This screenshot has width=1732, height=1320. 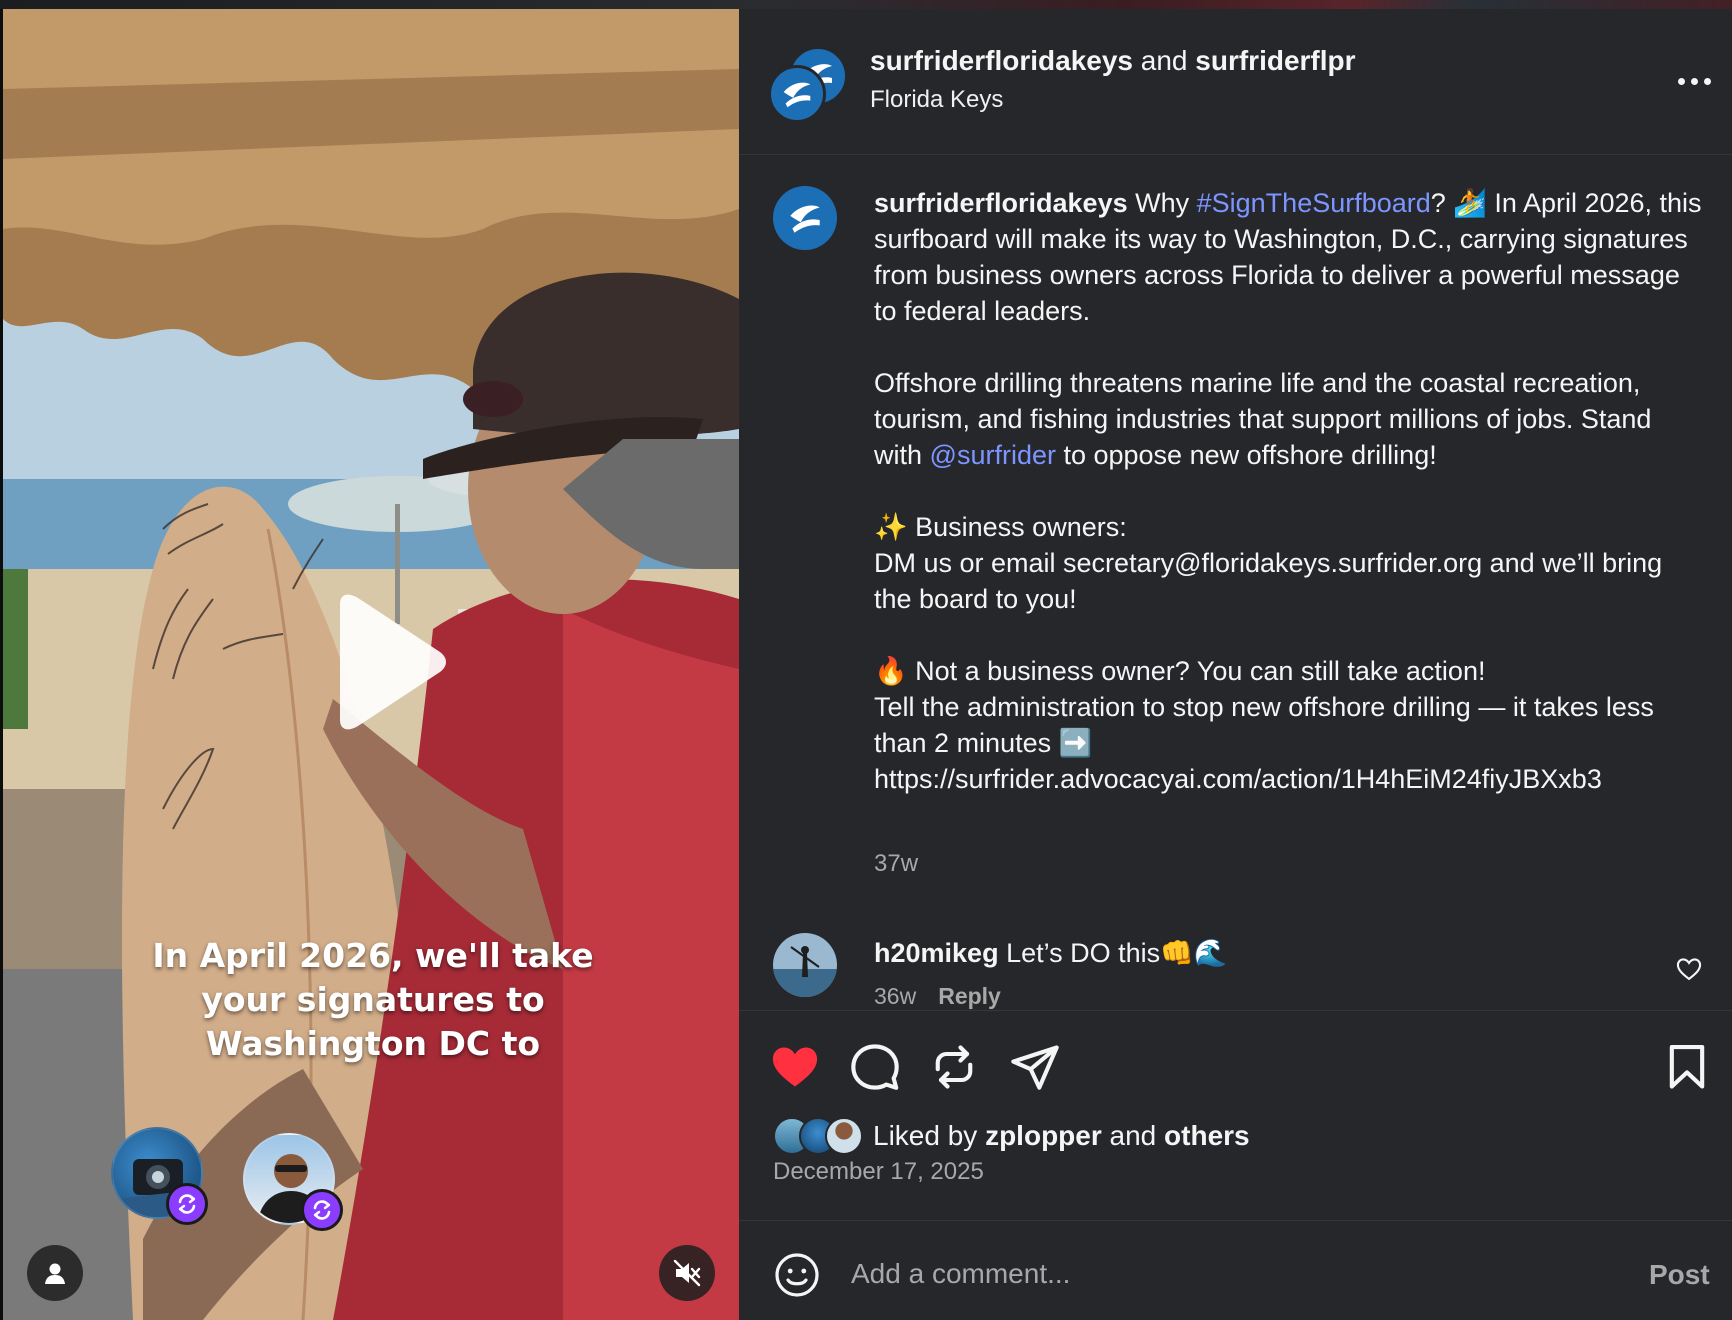 What do you see at coordinates (1001, 60) in the screenshot?
I see `author-username-1: surfriderfloridakeys` at bounding box center [1001, 60].